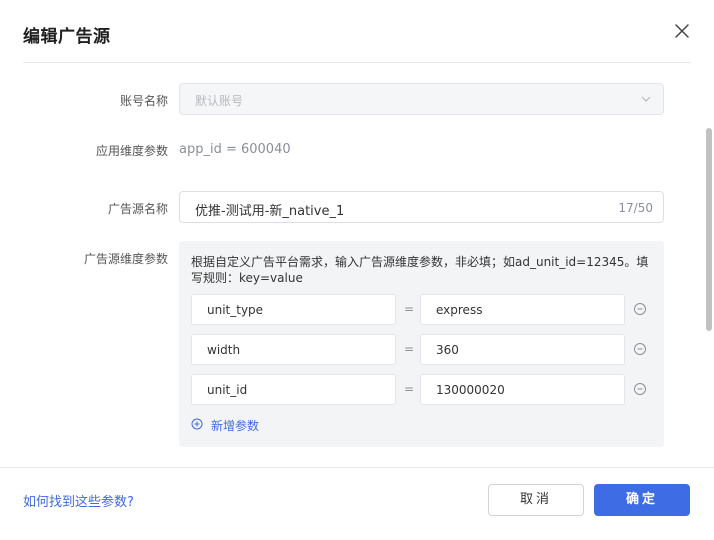 This screenshot has height=540, width=714. What do you see at coordinates (293, 389) in the screenshot?
I see `param-key-input: unit_id` at bounding box center [293, 389].